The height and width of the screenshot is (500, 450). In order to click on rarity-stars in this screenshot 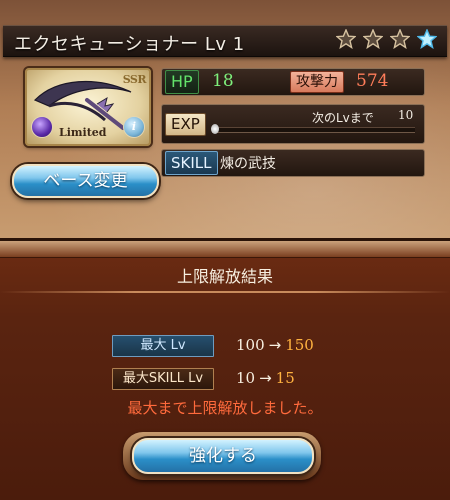, I will do `click(385, 41)`.